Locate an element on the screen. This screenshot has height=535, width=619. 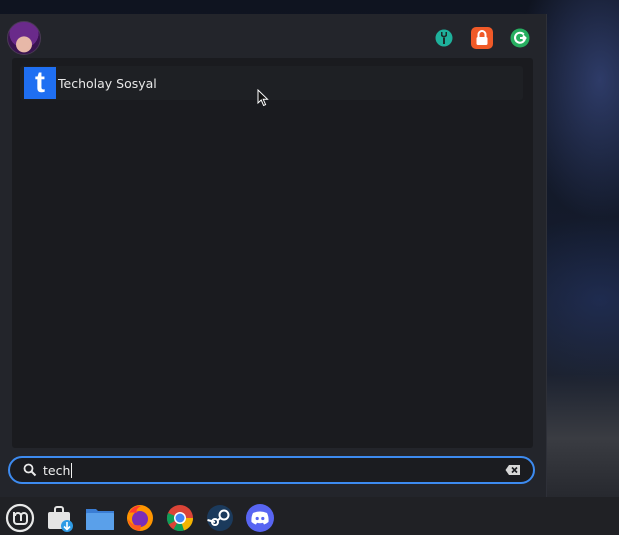
result-item-techolay-sosyal: t Techolay Sosyal is located at coordinates (271, 83).